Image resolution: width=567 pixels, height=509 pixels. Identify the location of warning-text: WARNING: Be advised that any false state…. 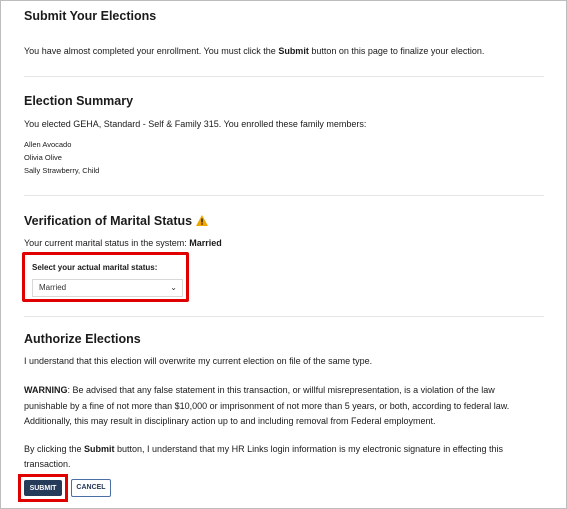
(259, 390).